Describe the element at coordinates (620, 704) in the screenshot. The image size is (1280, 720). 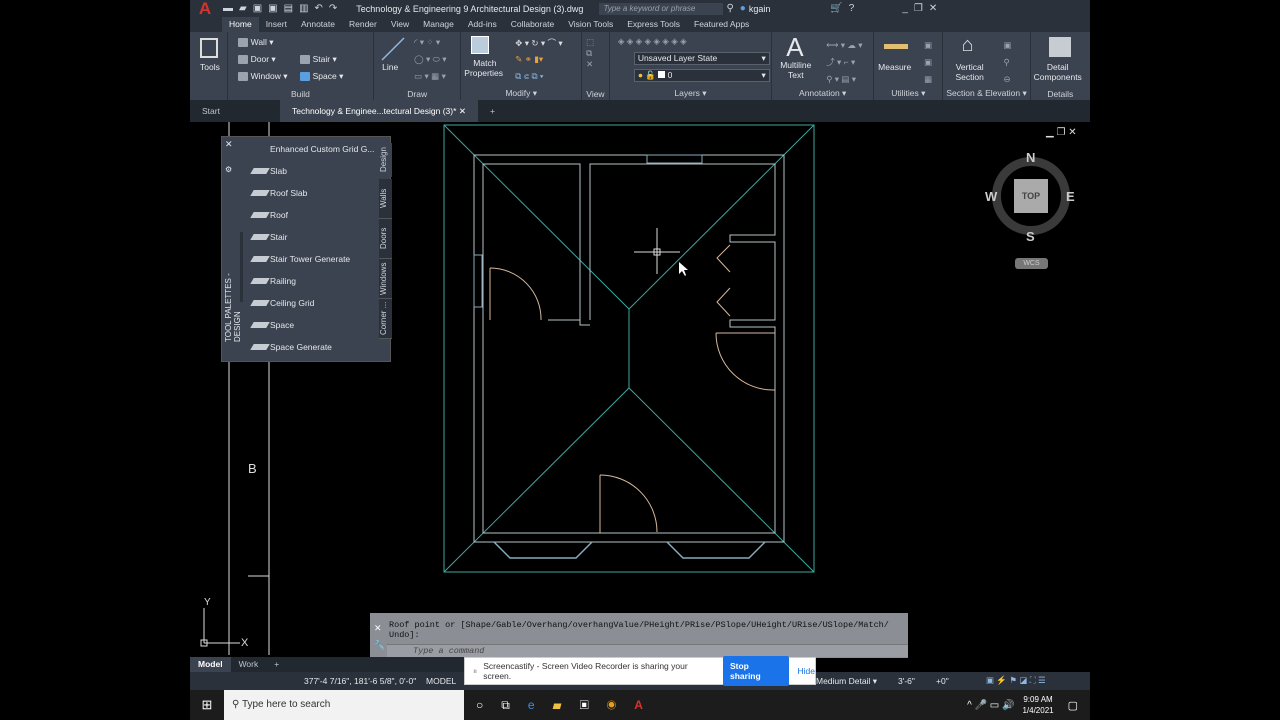
I see `chrome-icon: ◉` at that location.